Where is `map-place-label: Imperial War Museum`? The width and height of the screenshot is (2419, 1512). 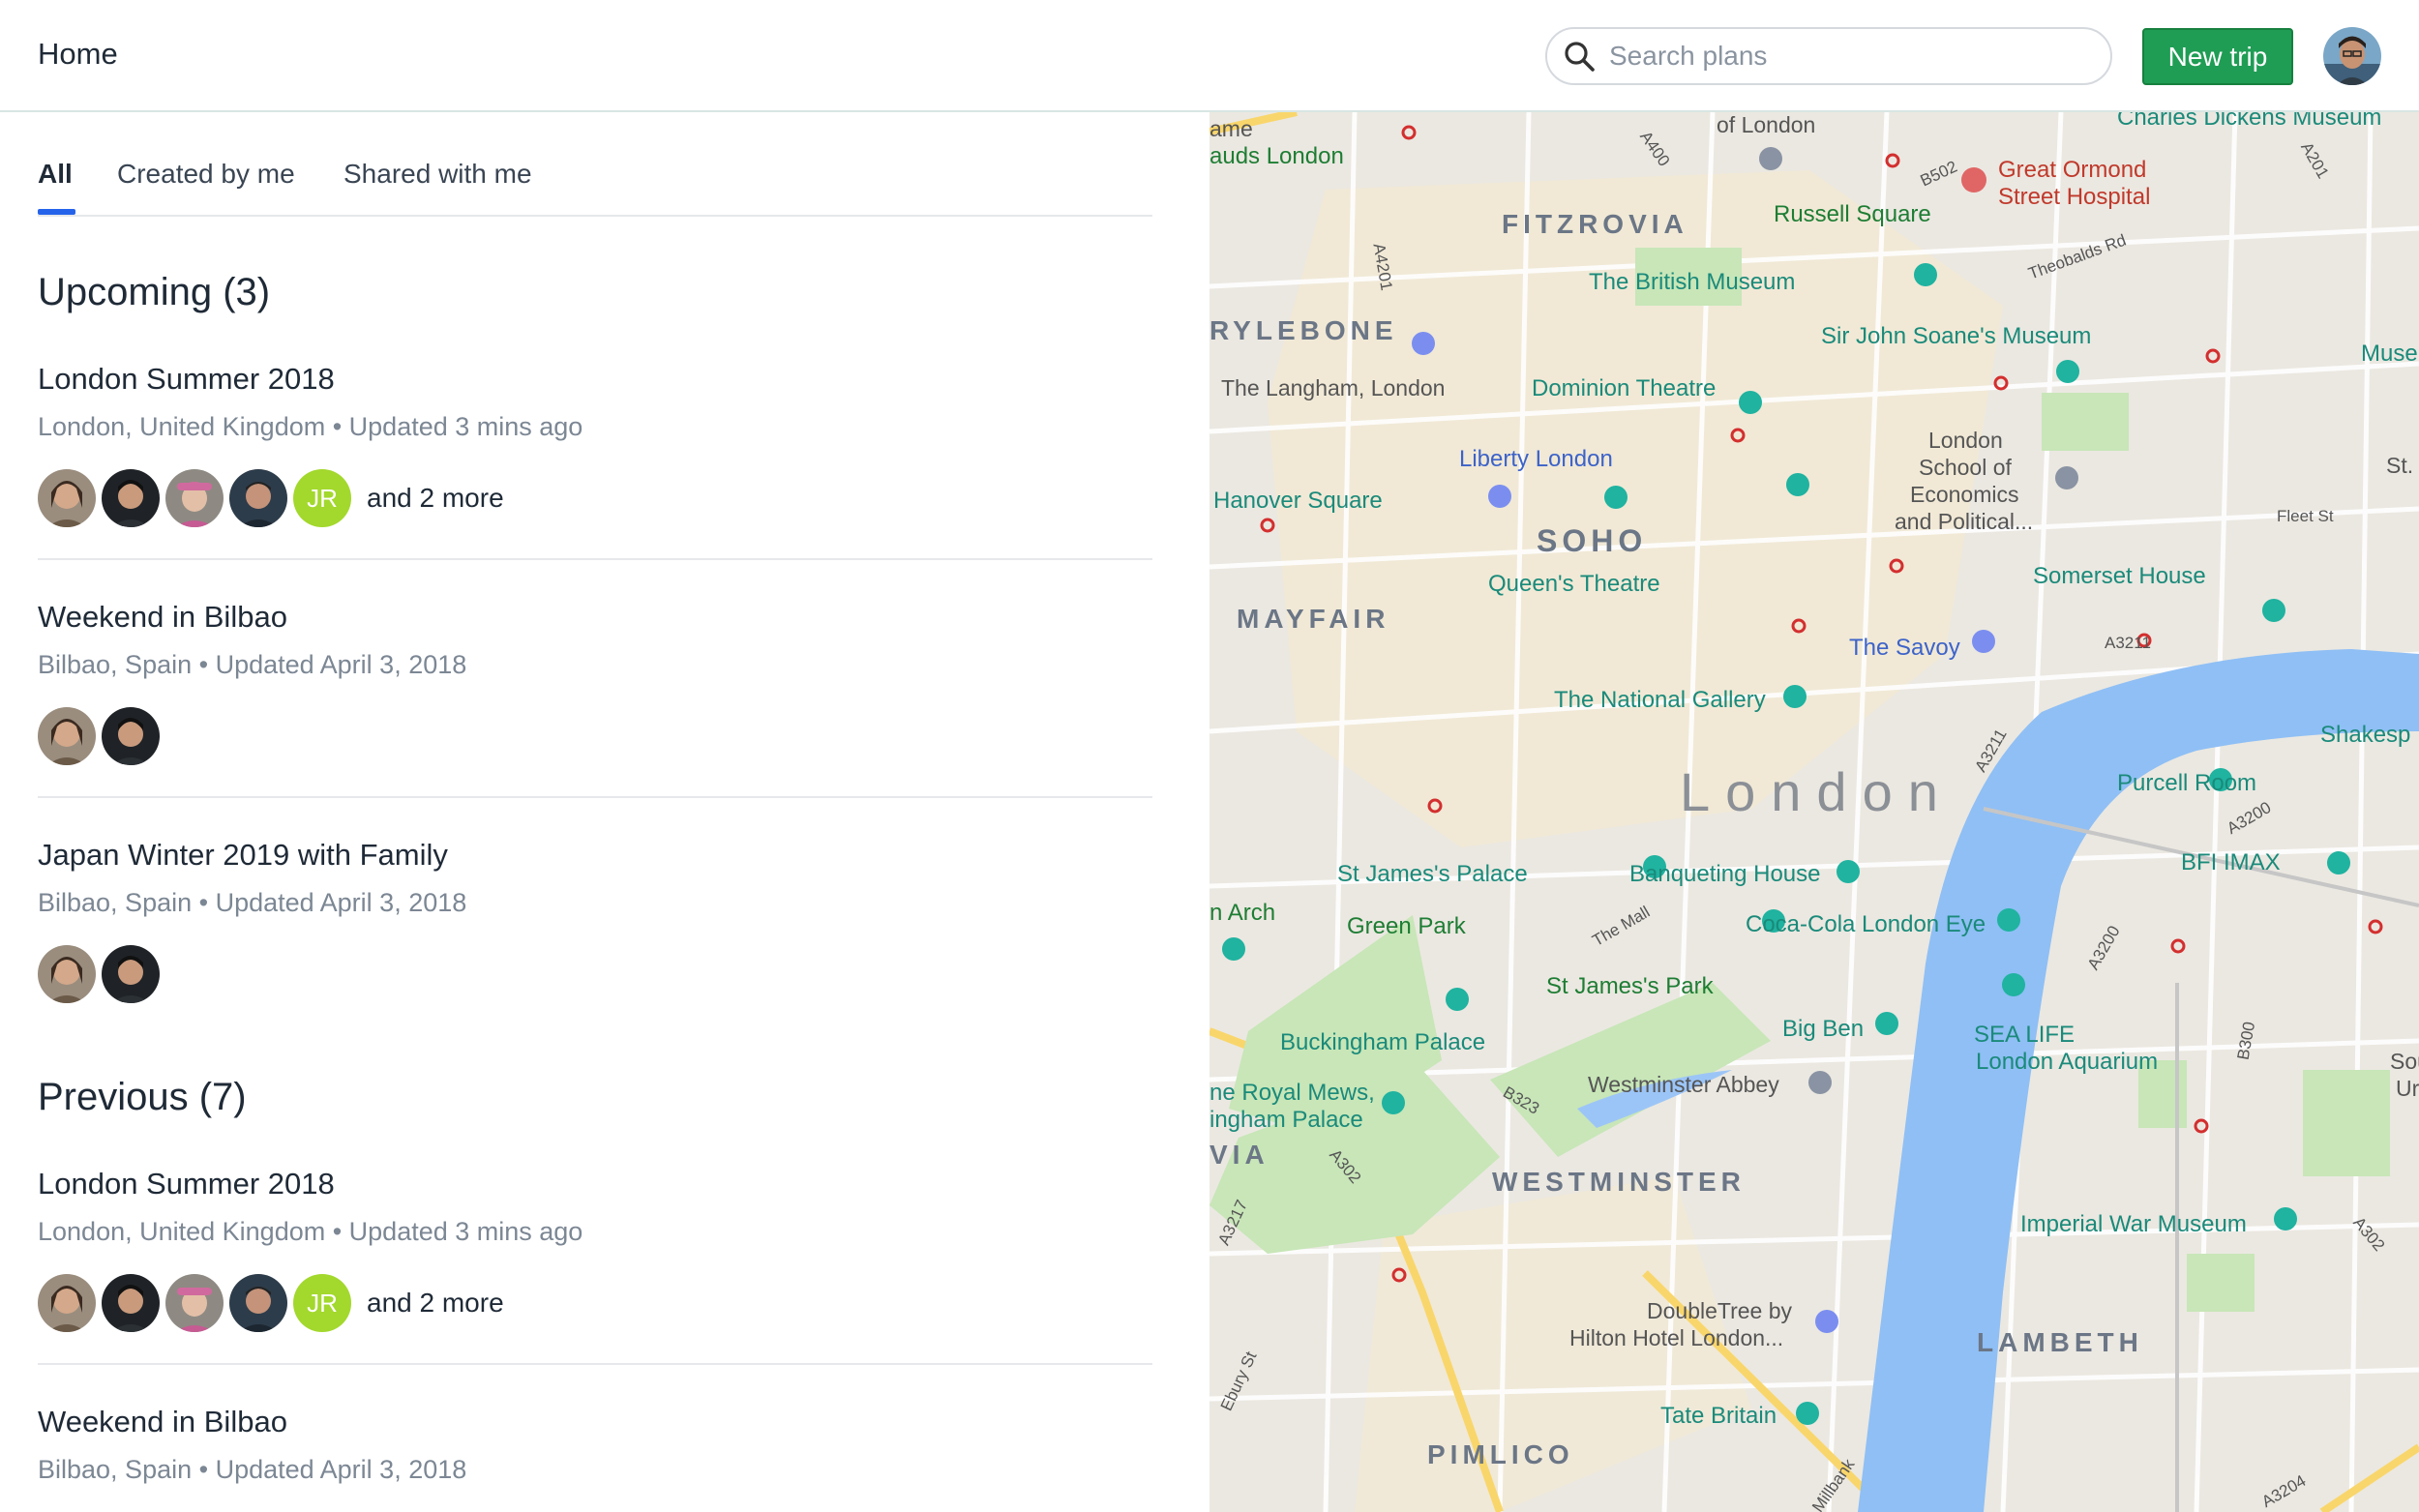 map-place-label: Imperial War Museum is located at coordinates (2133, 1224).